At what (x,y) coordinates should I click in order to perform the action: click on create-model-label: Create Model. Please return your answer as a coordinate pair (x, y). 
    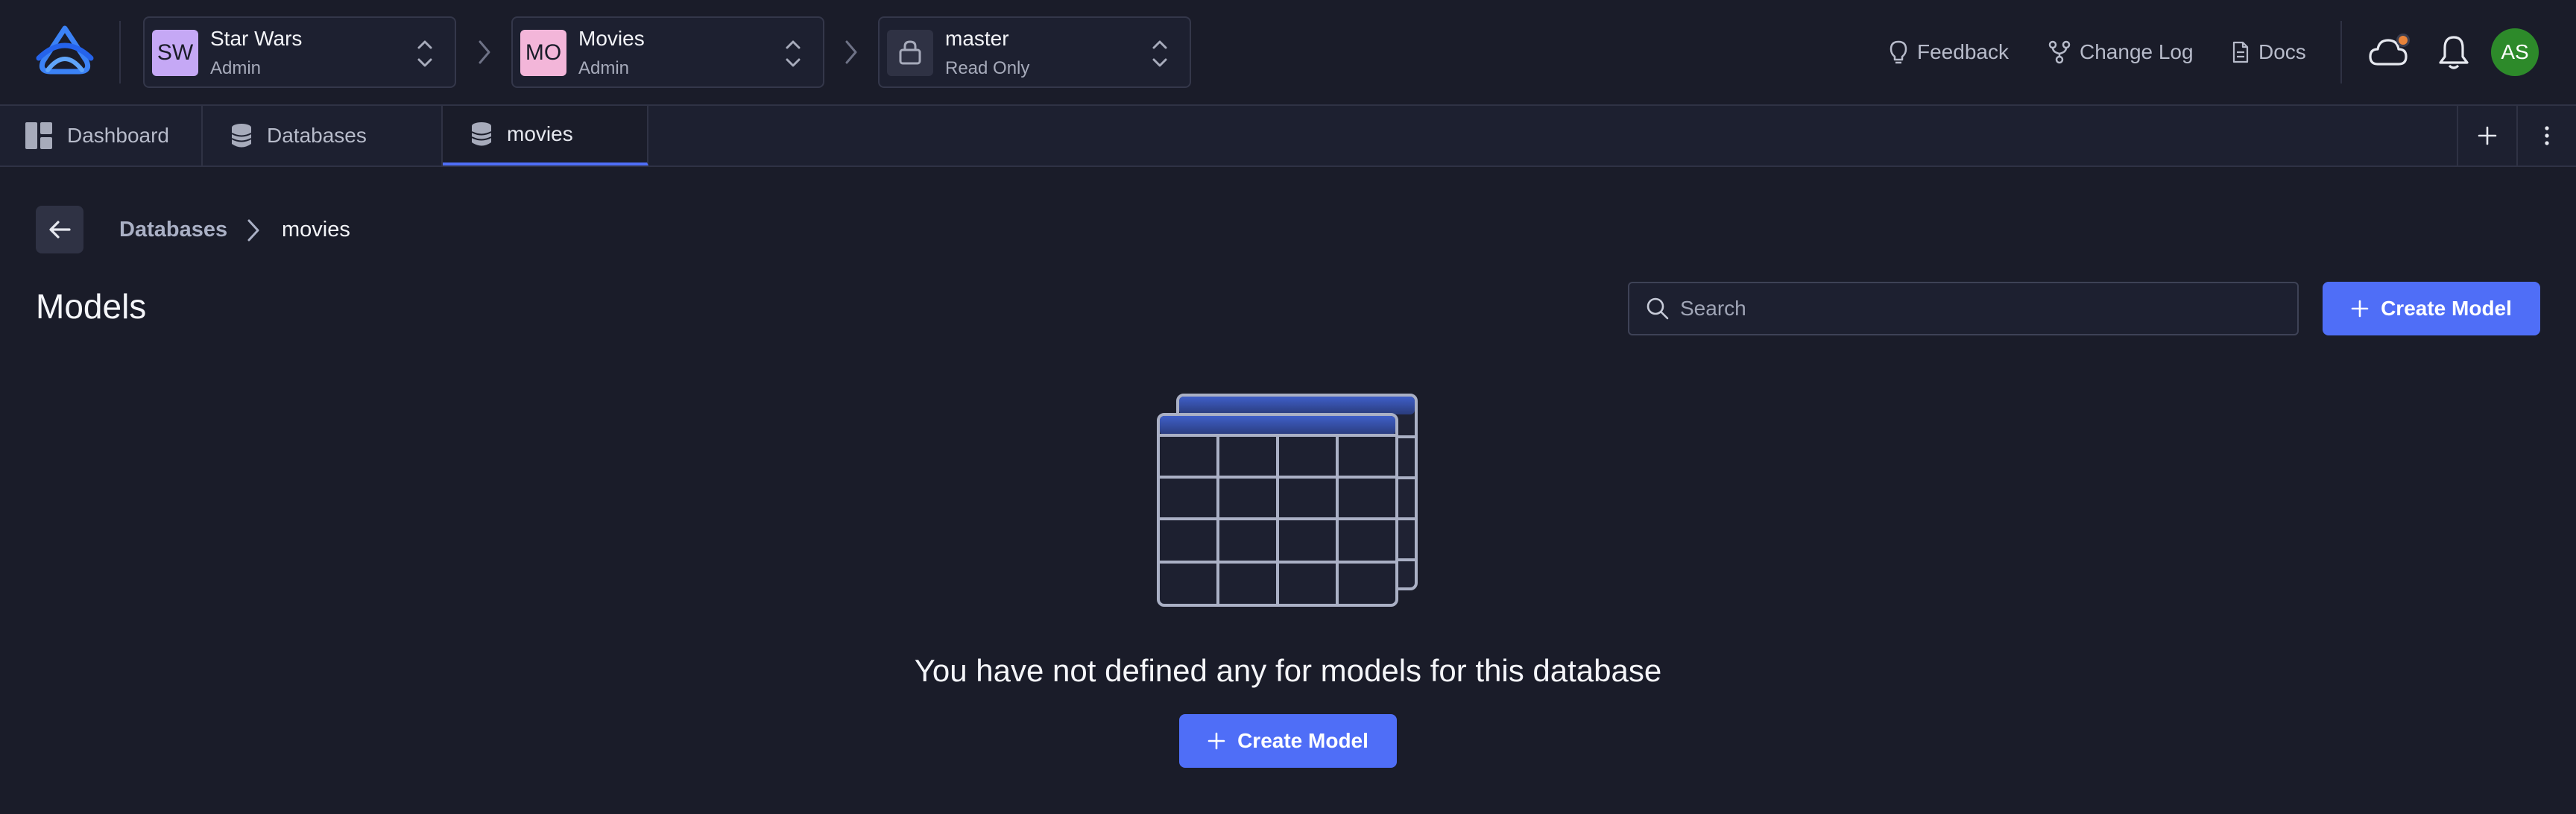
    Looking at the image, I should click on (2446, 309).